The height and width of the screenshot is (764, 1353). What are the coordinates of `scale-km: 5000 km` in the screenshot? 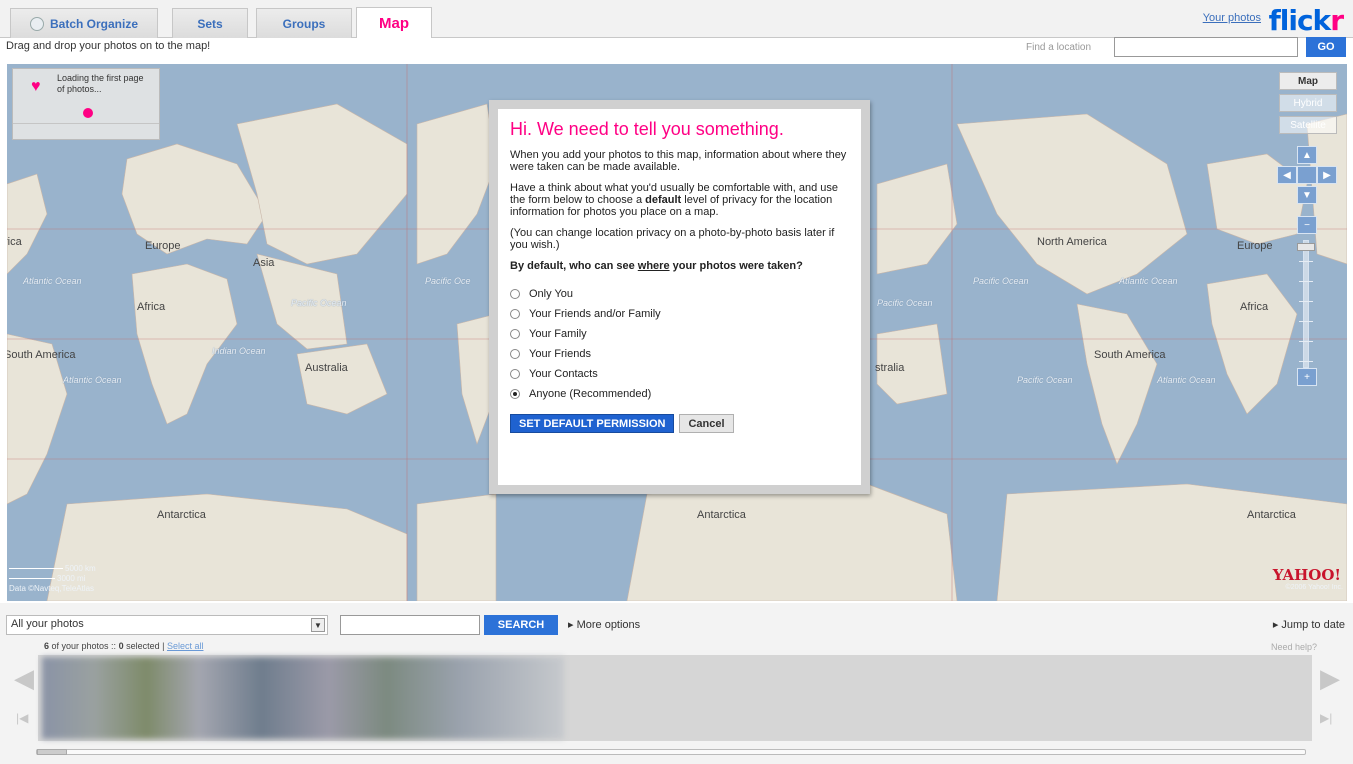 It's located at (80, 568).